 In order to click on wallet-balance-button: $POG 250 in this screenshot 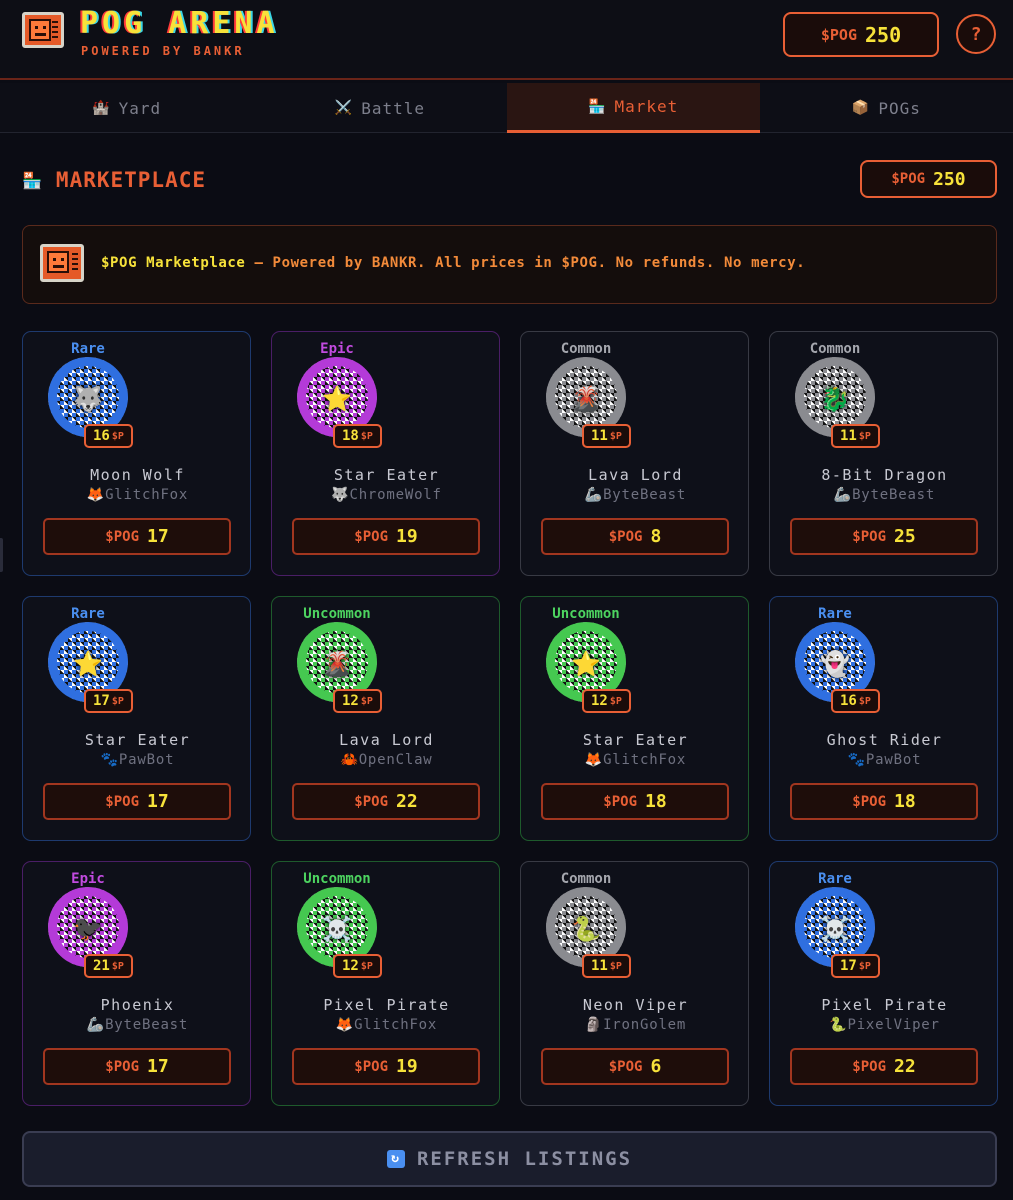, I will do `click(861, 34)`.